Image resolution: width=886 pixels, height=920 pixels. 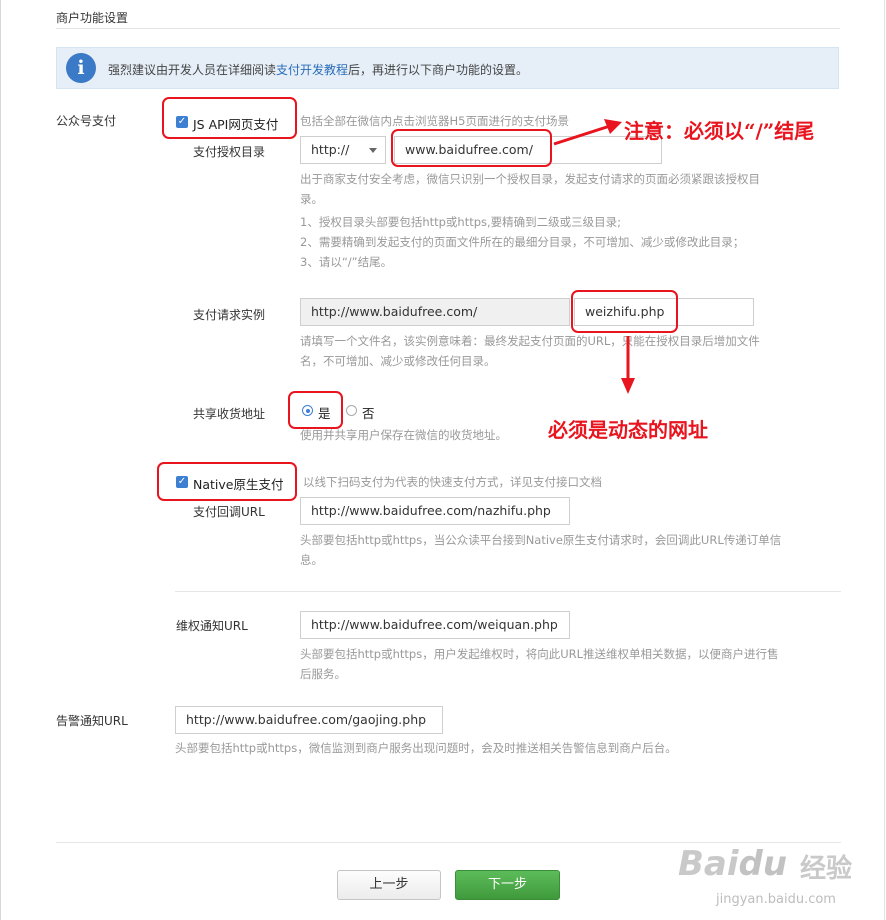 I want to click on watermark-brand: Baidu, so click(x=733, y=864).